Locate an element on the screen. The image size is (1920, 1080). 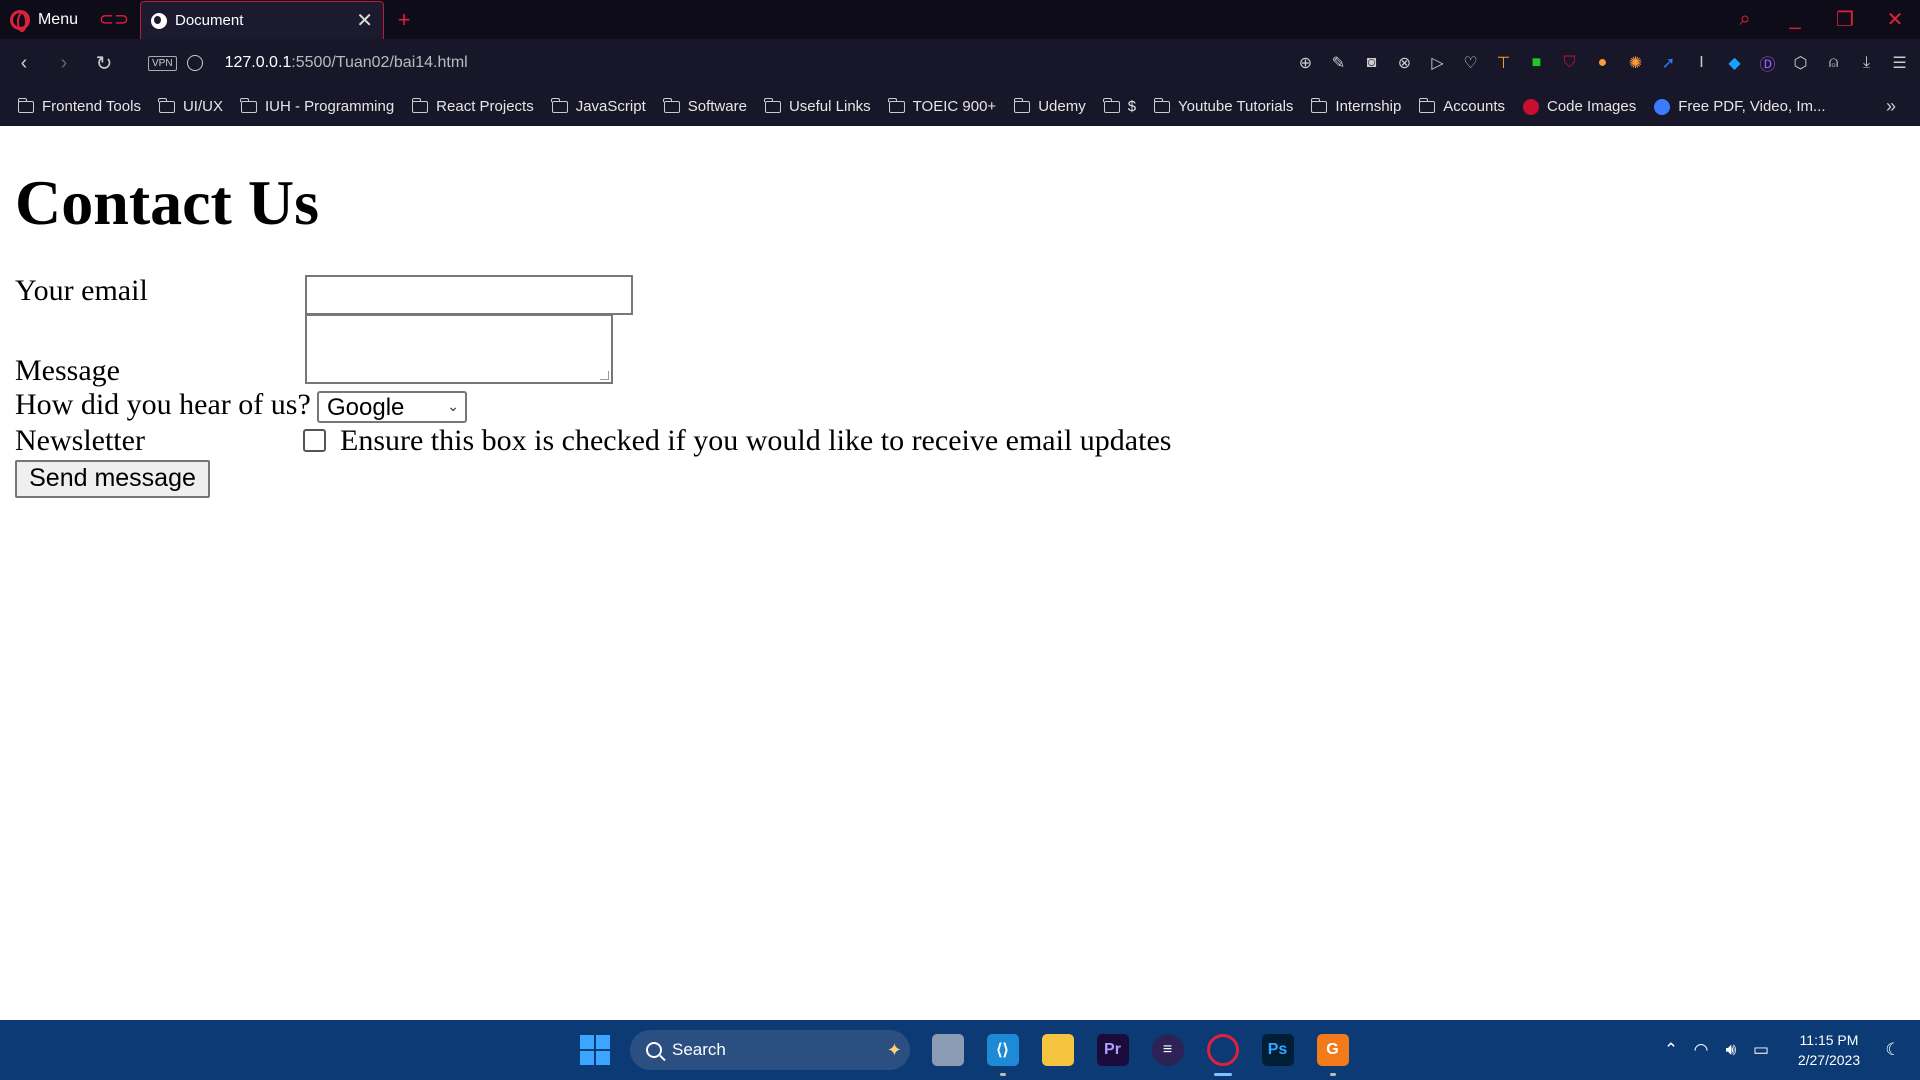
task-view-icon is located at coordinates (947, 1050).